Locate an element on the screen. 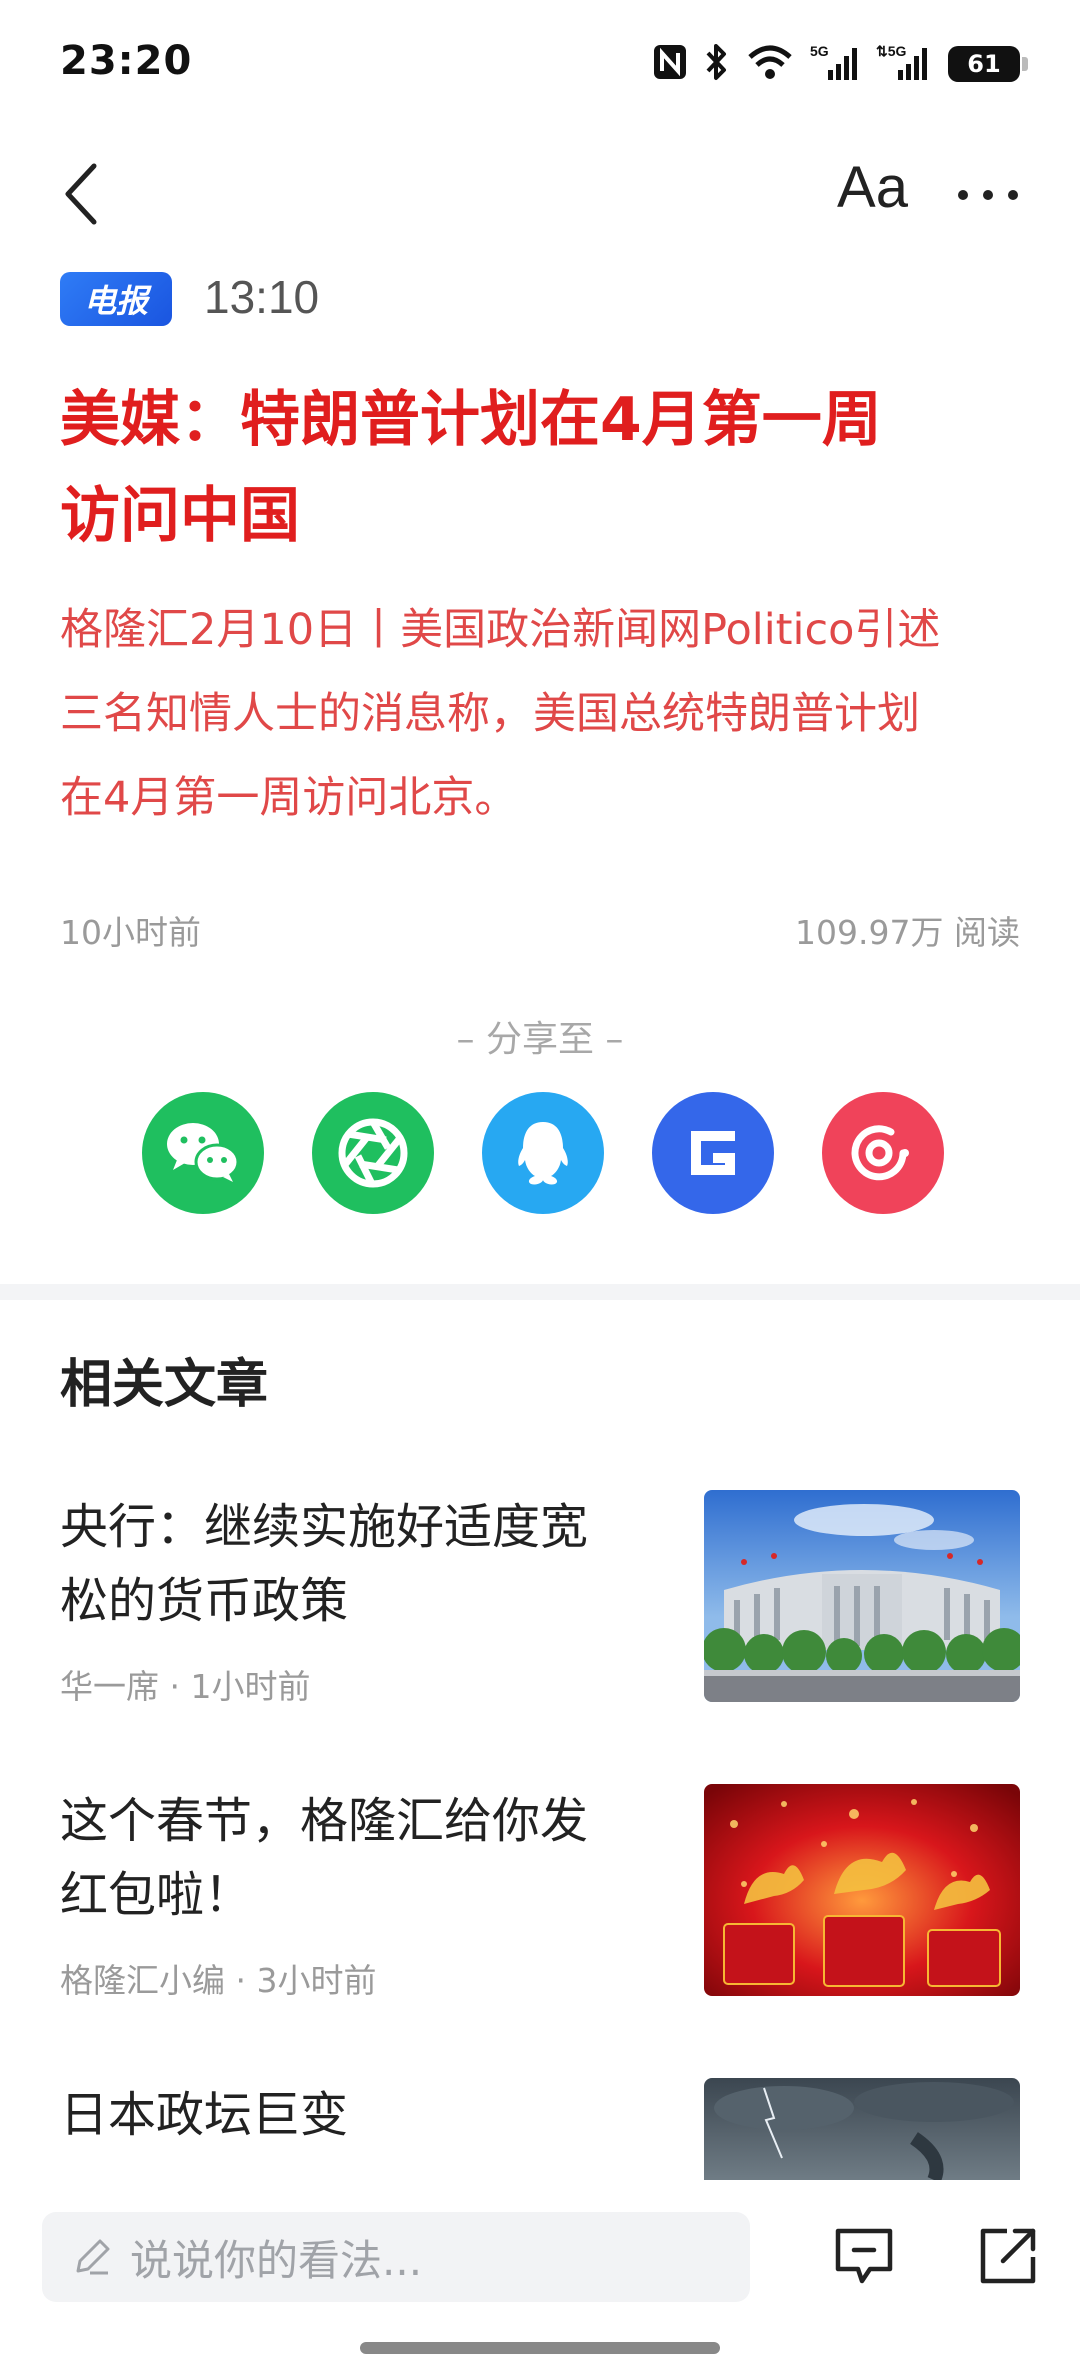  moments-icon is located at coordinates (373, 1153).